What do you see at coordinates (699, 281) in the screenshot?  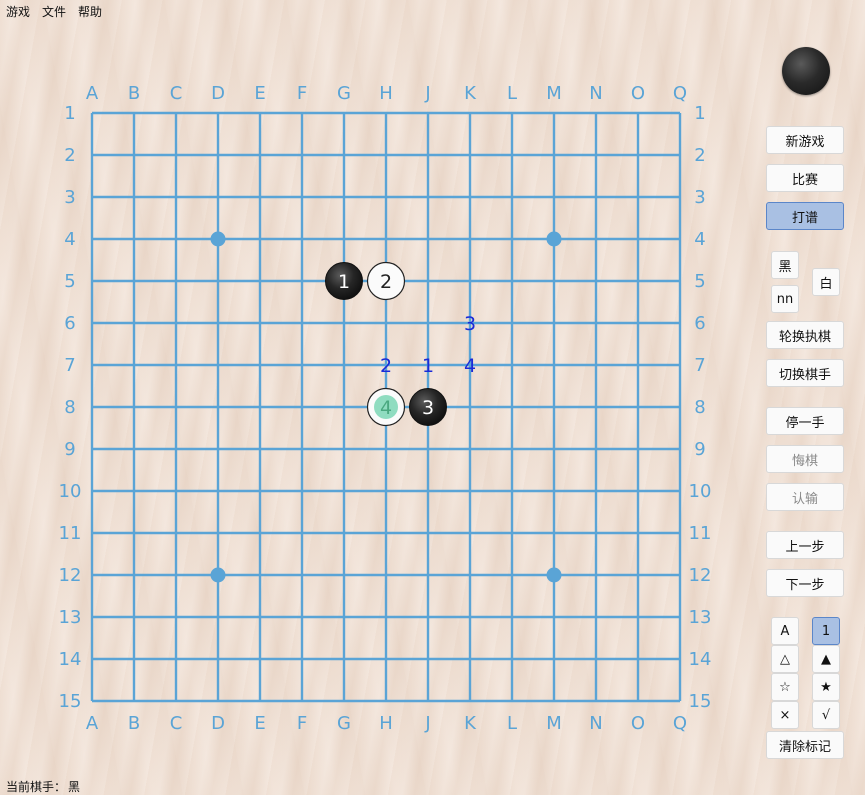 I see `row-label: 5` at bounding box center [699, 281].